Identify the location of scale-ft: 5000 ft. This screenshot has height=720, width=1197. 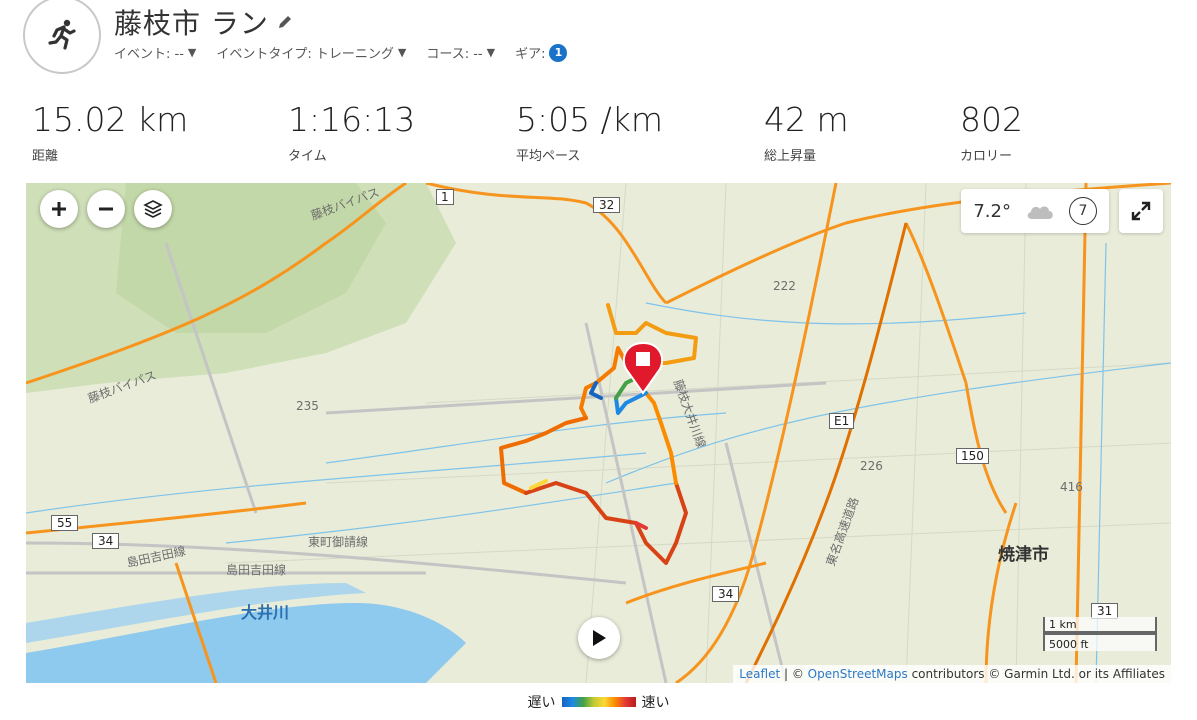
(1100, 642).